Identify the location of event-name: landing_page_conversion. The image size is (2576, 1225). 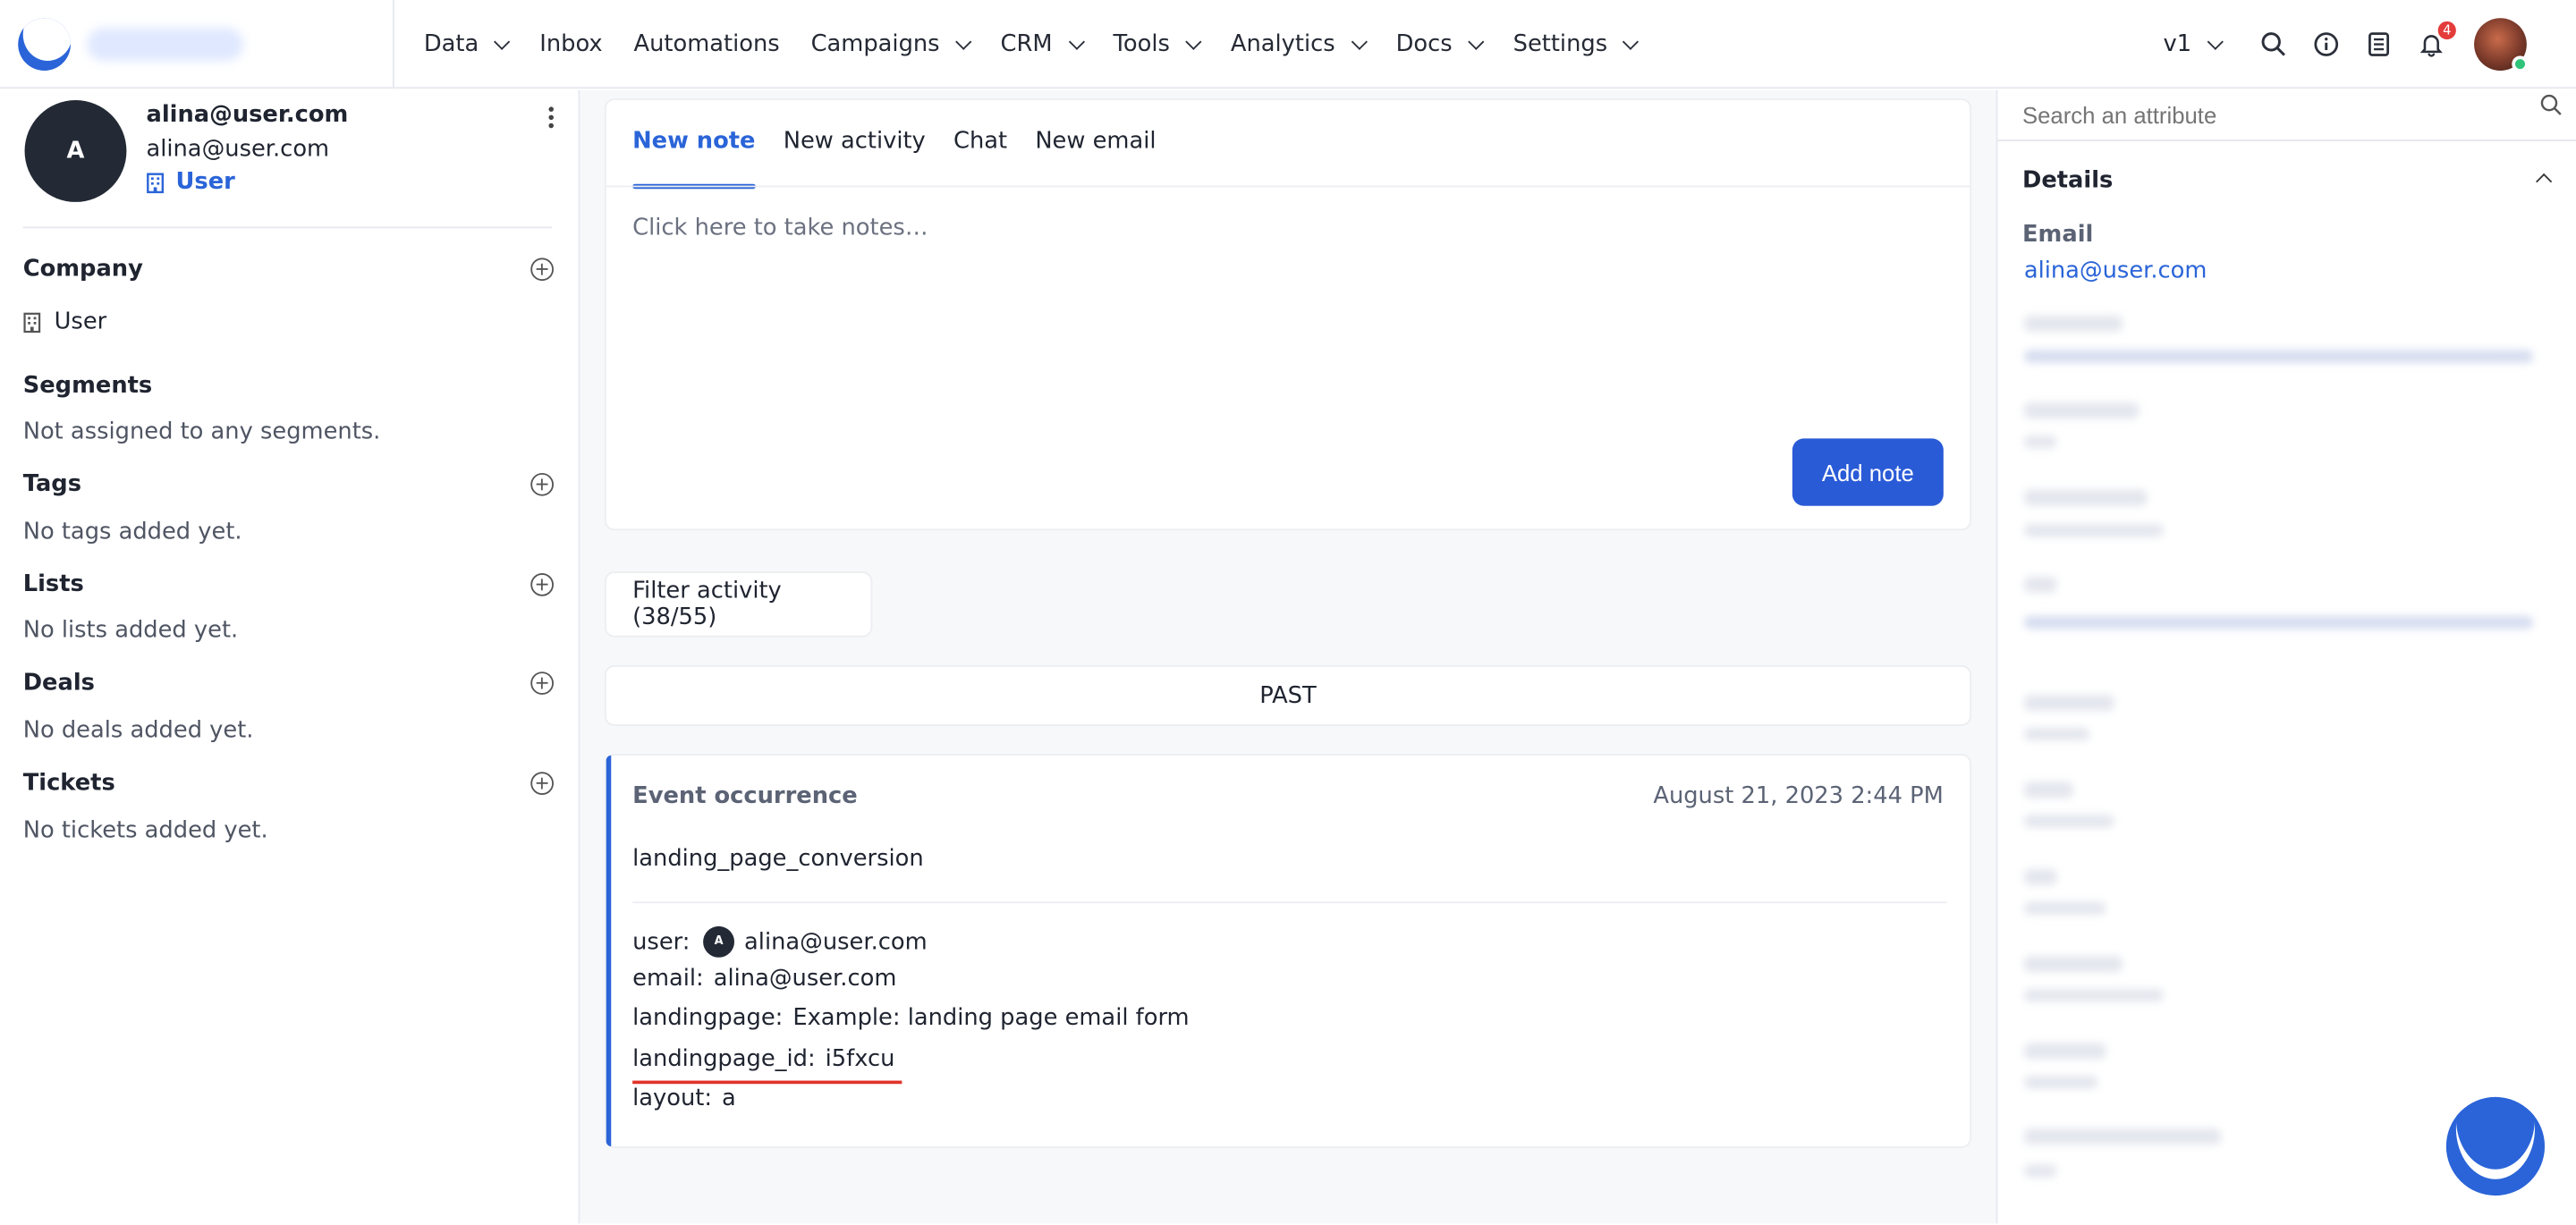
(778, 859).